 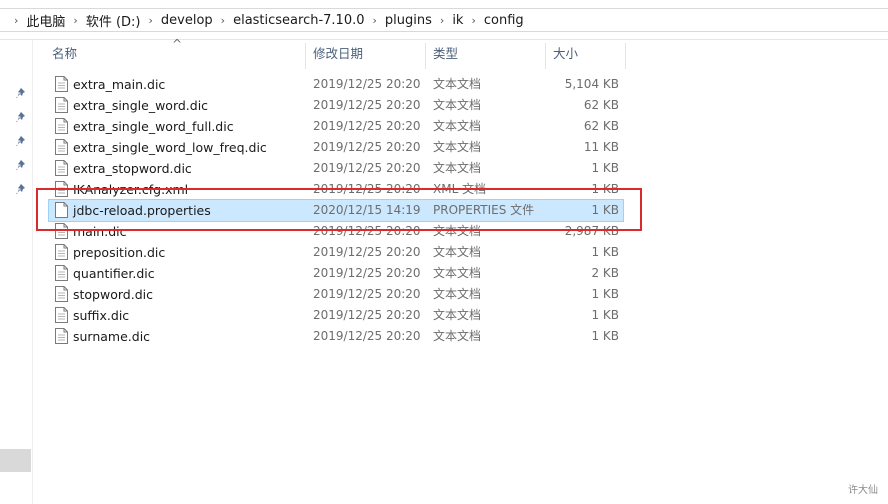 What do you see at coordinates (591, 231) in the screenshot?
I see `file-size: 2,987 KB` at bounding box center [591, 231].